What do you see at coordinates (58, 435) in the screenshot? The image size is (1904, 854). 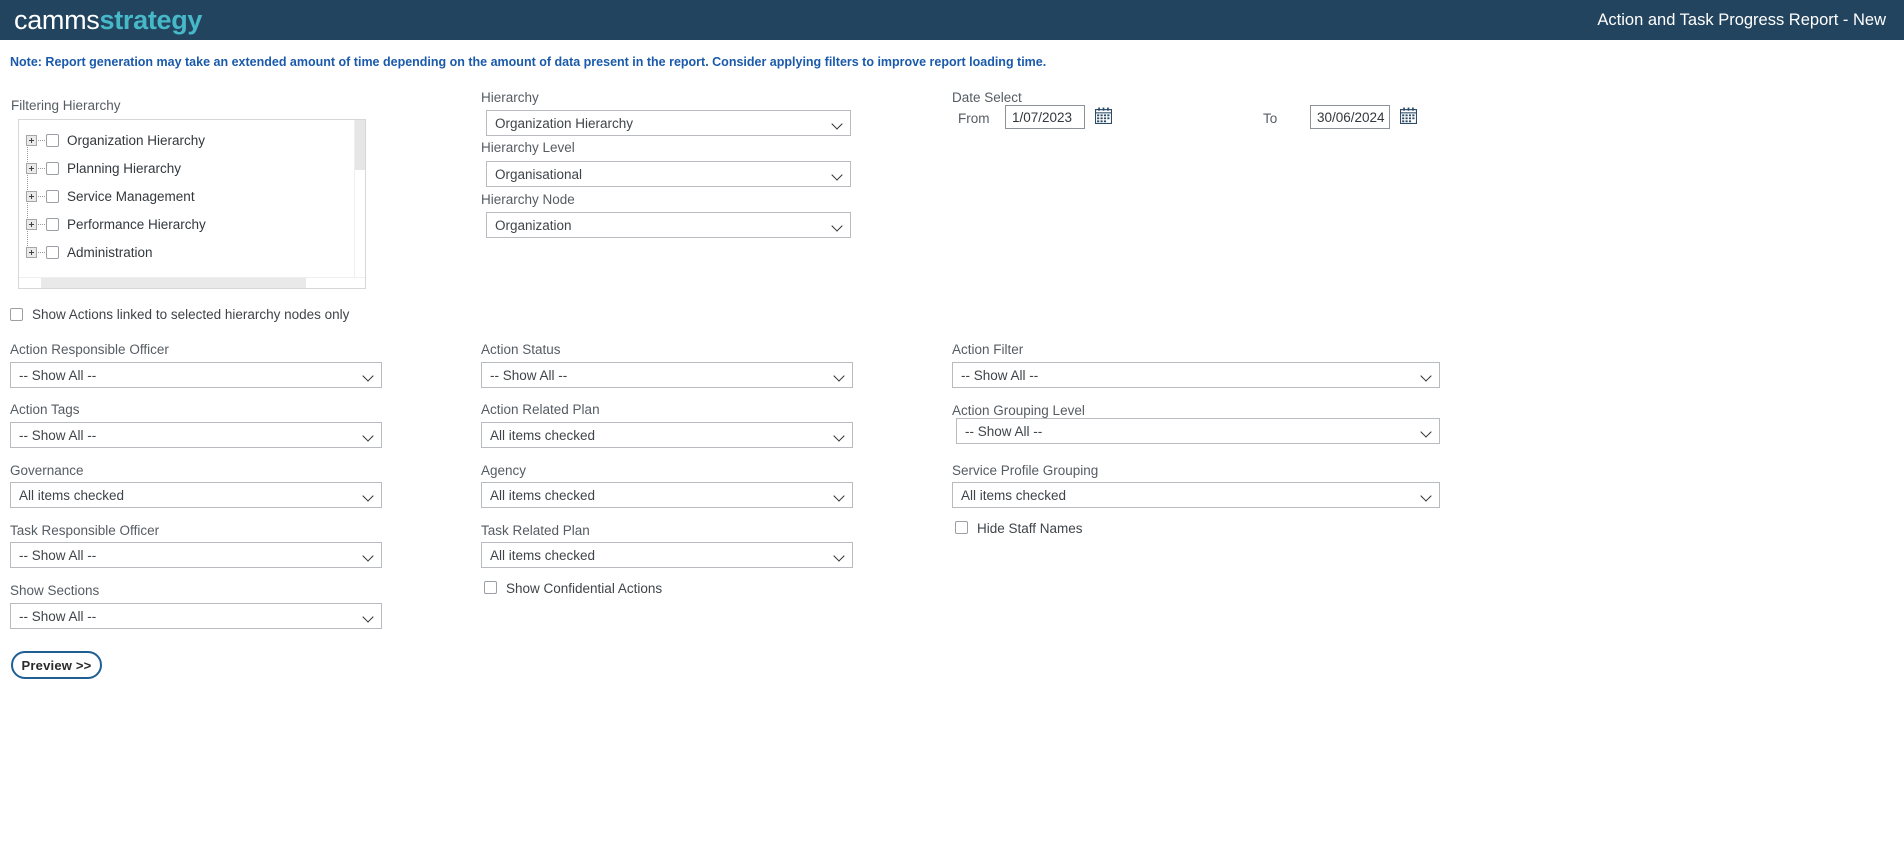 I see `action-tags-value: -- Show All --` at bounding box center [58, 435].